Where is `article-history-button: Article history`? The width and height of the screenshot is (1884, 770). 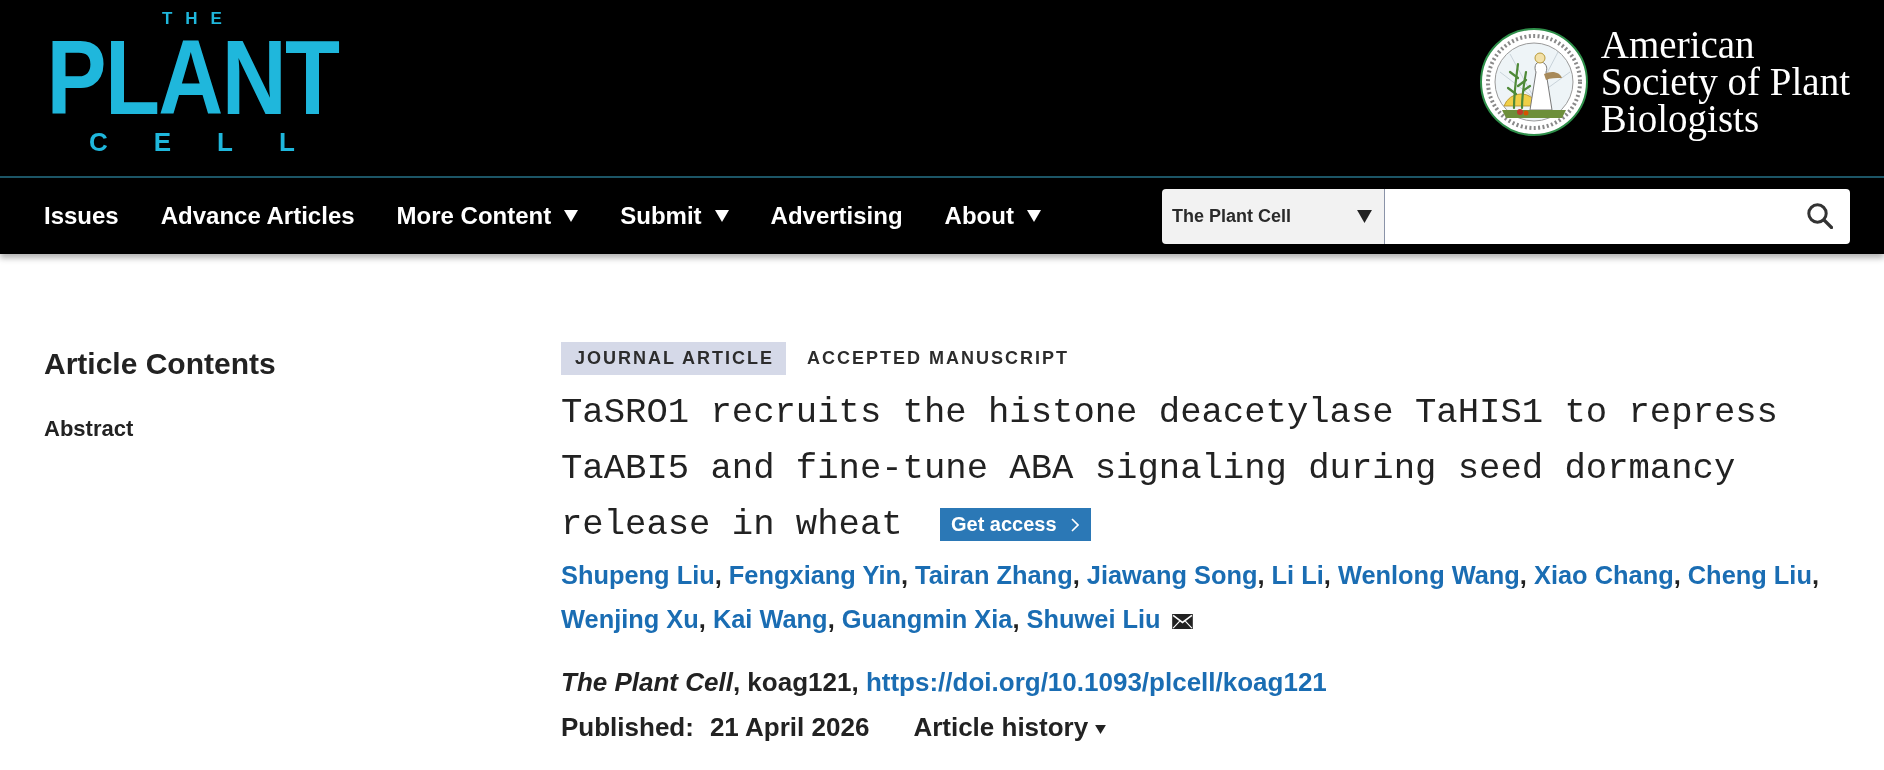 article-history-button: Article history is located at coordinates (1010, 727).